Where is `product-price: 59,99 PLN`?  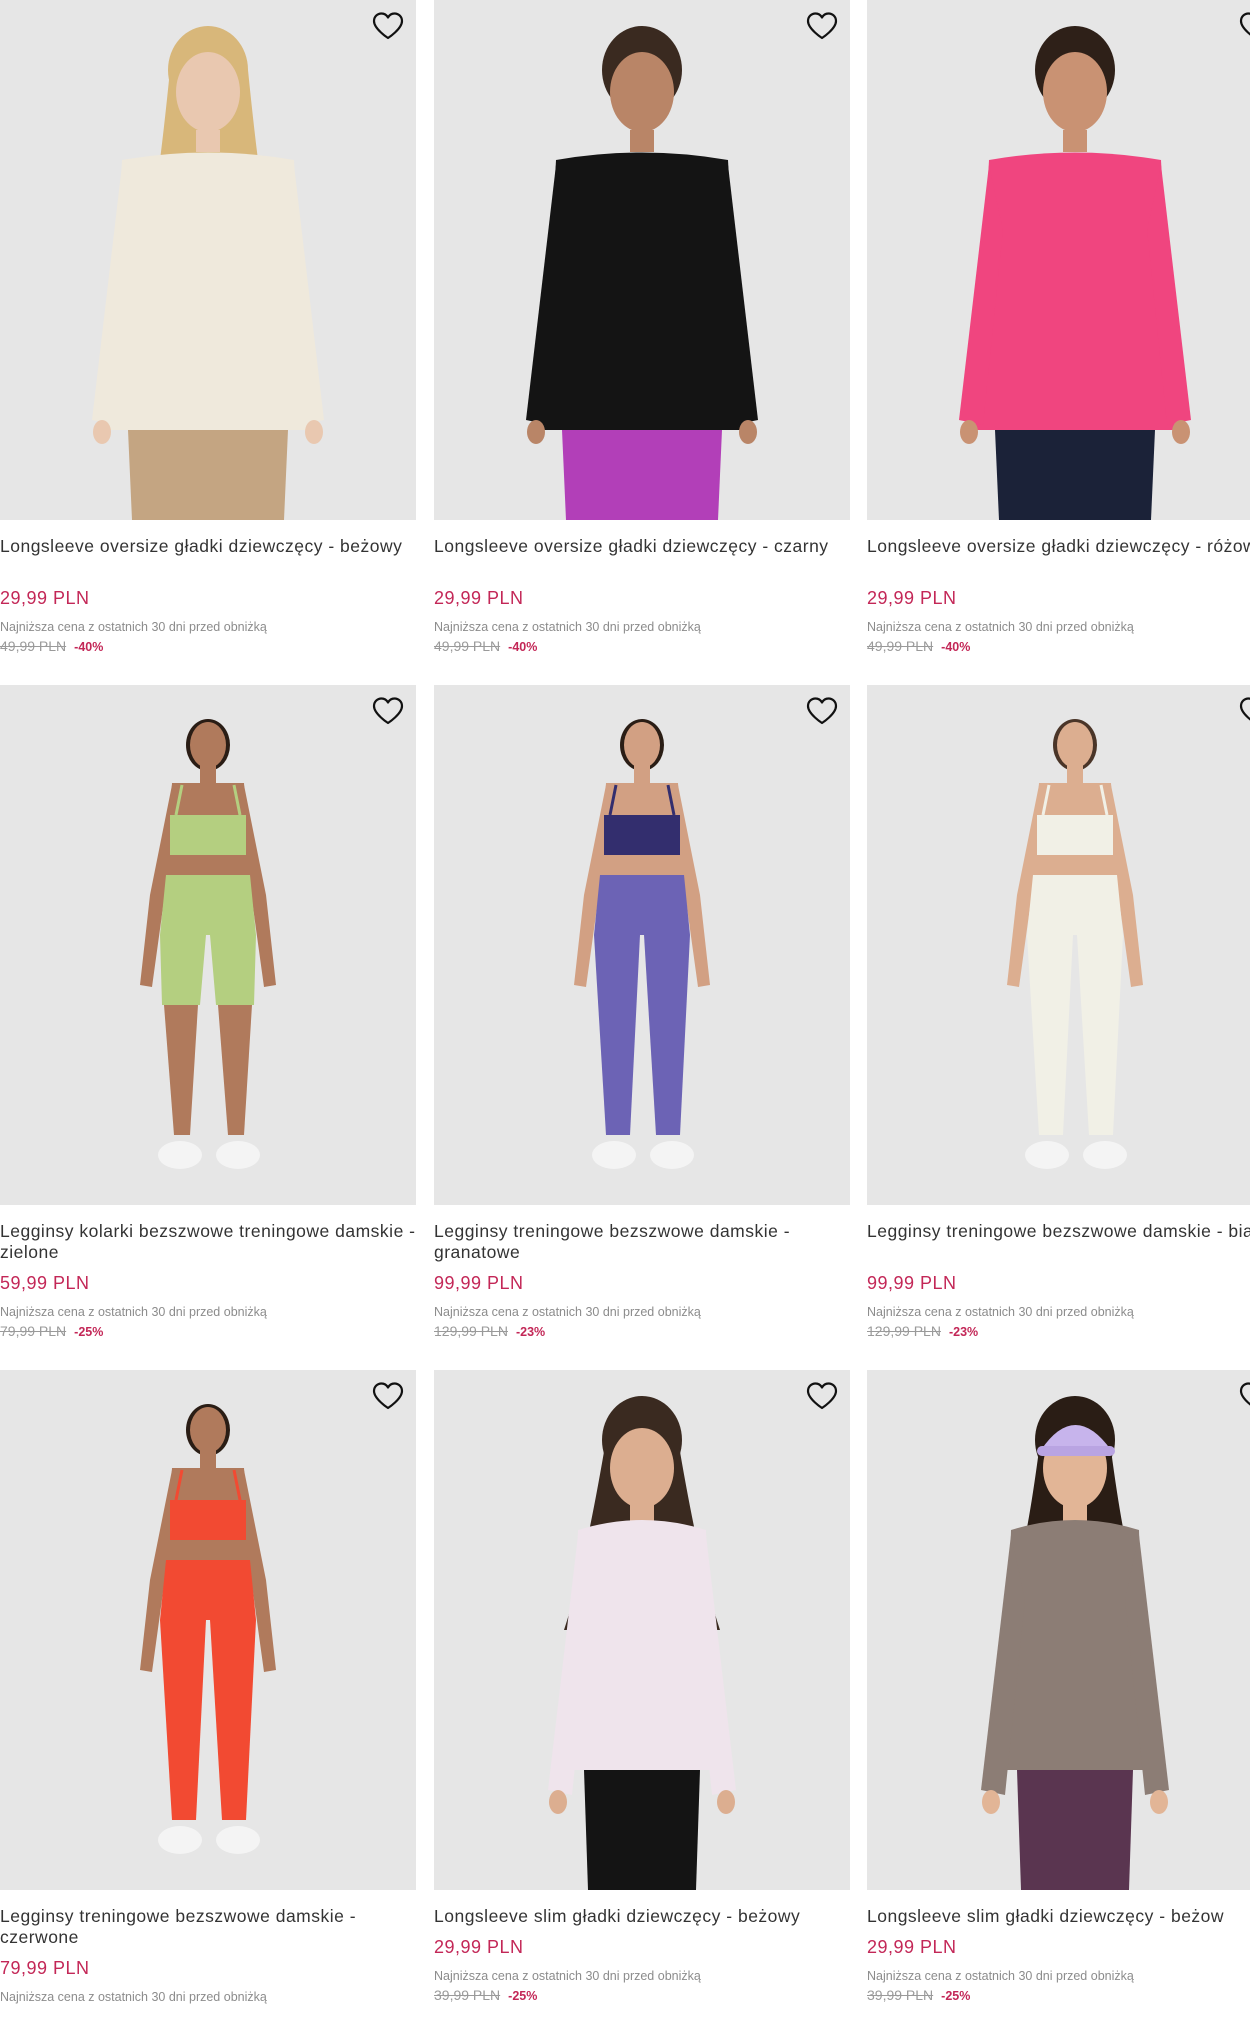
product-price: 59,99 PLN is located at coordinates (45, 1283).